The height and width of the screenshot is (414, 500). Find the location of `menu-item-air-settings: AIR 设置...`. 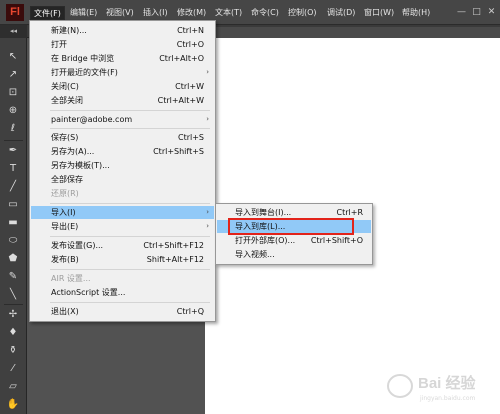

menu-item-air-settings: AIR 设置... is located at coordinates (71, 278).